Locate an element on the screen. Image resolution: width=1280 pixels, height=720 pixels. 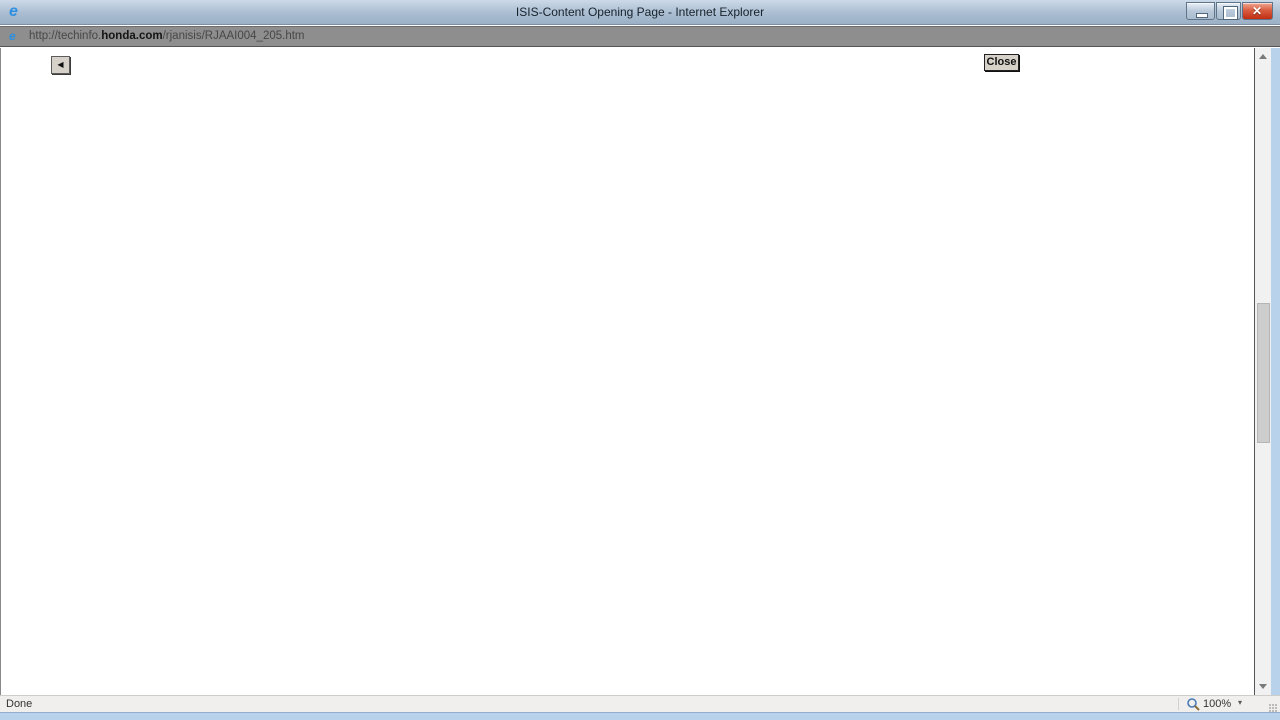
url-prefix: http://techinfo. is located at coordinates (65, 36).